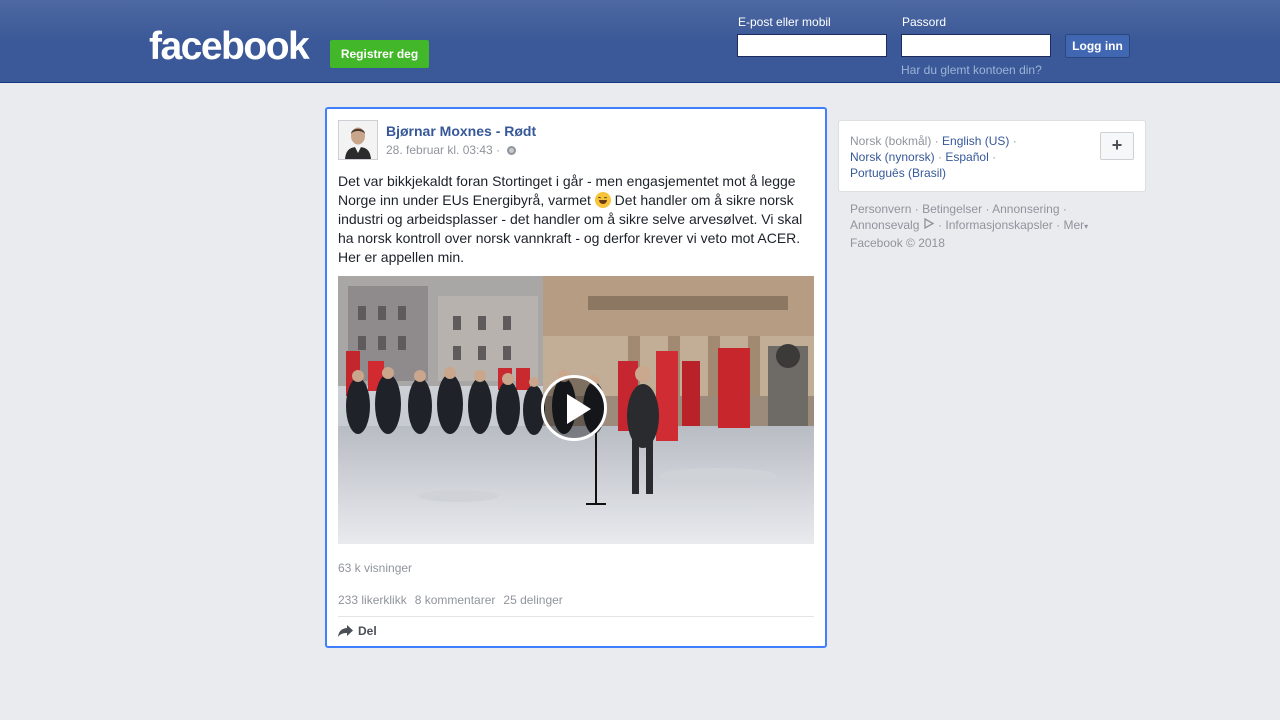 This screenshot has width=1280, height=720. I want to click on share-button: Del, so click(357, 631).